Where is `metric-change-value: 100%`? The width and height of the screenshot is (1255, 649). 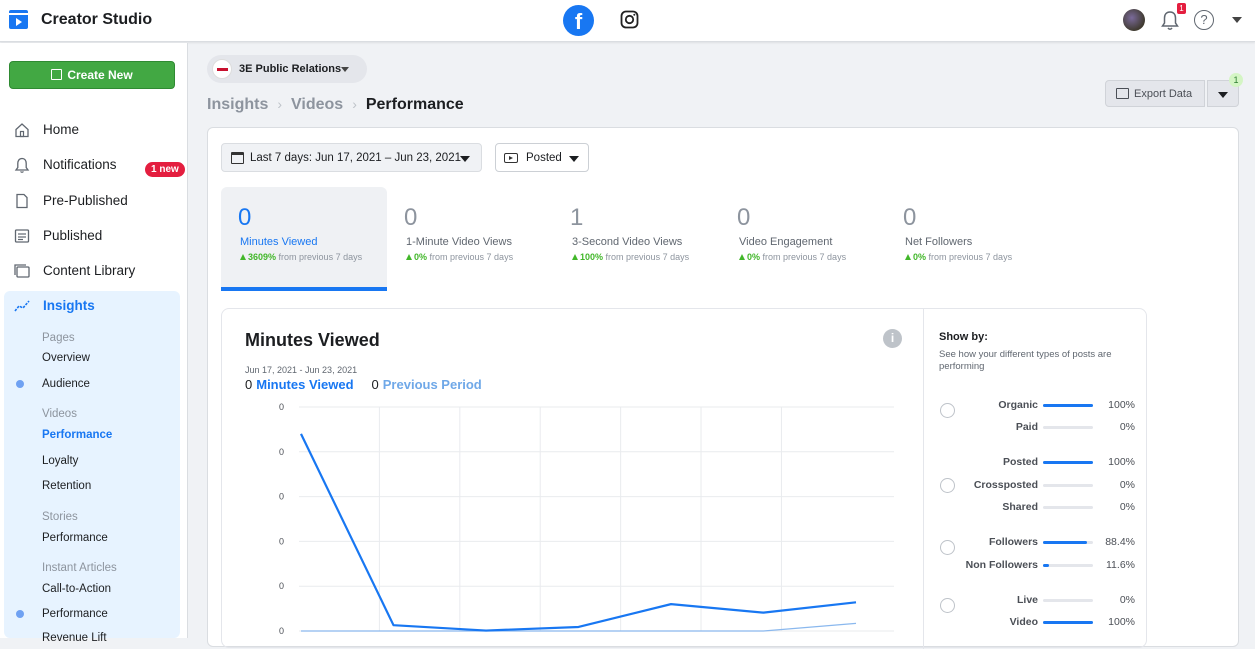 metric-change-value: 100% is located at coordinates (592, 257).